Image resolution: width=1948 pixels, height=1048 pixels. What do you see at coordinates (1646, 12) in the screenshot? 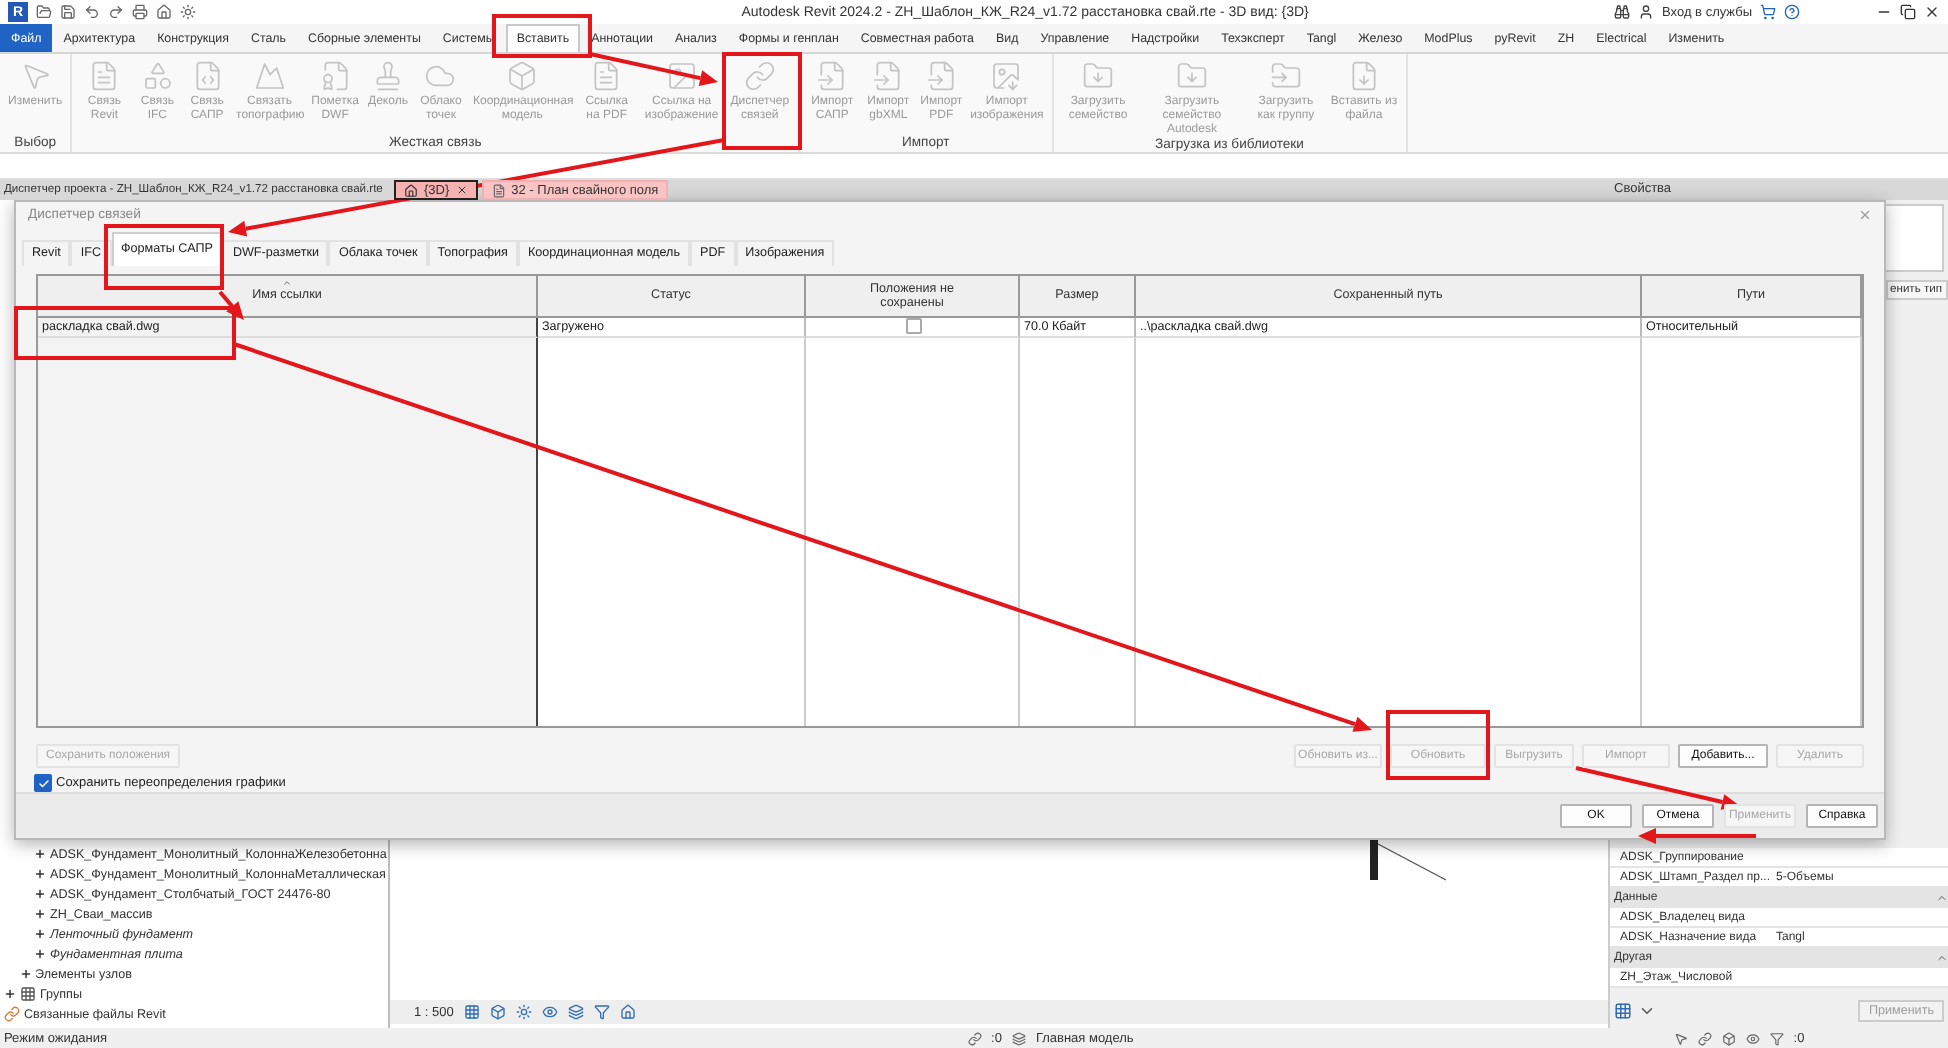
I see `user-icon` at bounding box center [1646, 12].